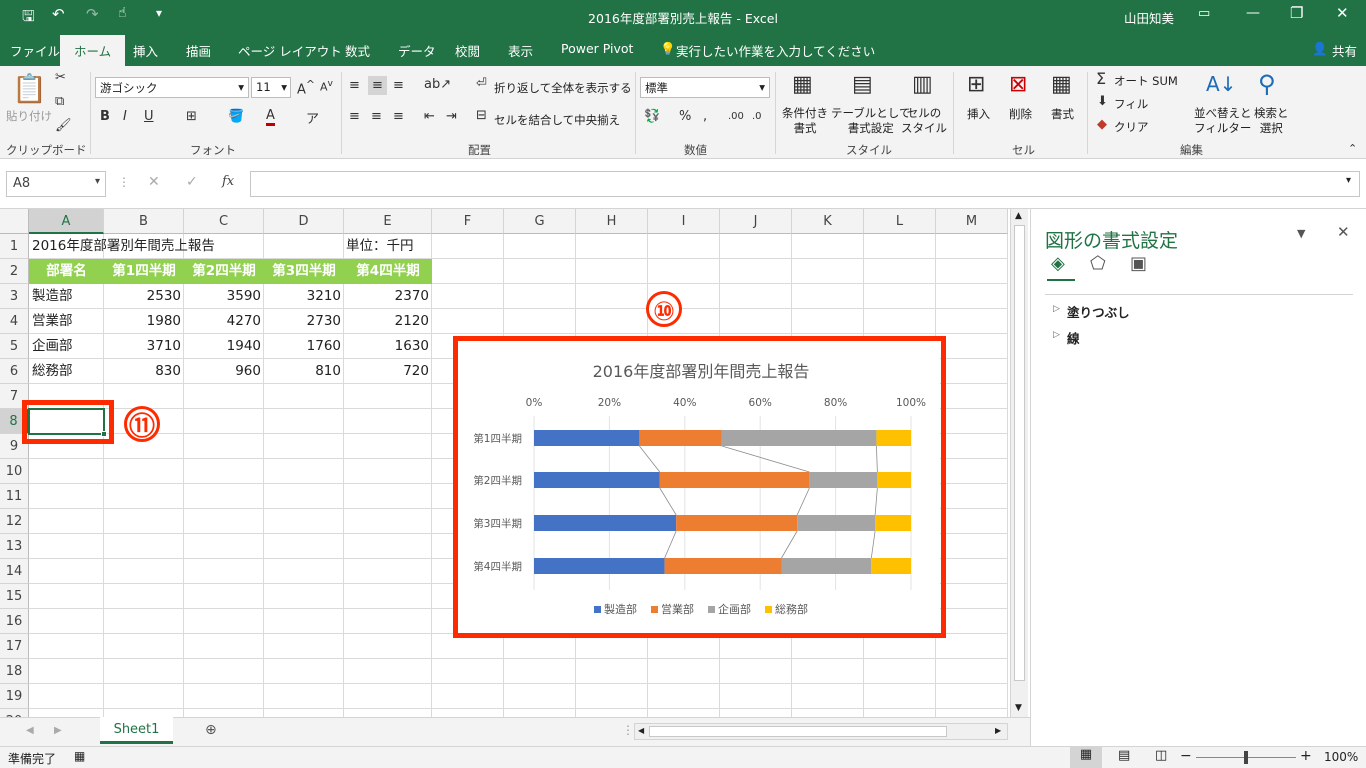  I want to click on value-cell: 2530, so click(144, 296).